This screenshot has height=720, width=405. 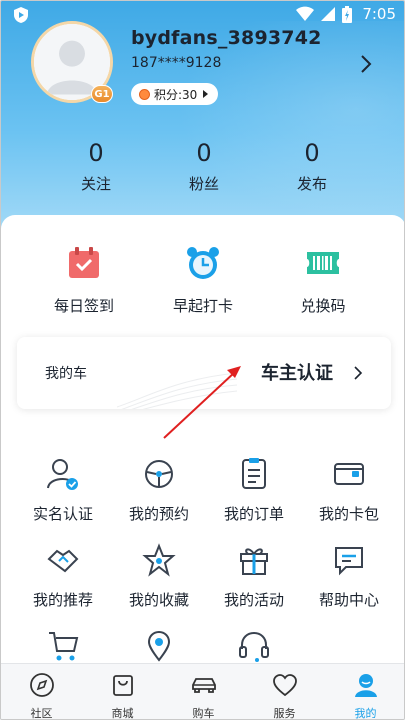 I want to click on stat-following: 0 关注, so click(x=96, y=166).